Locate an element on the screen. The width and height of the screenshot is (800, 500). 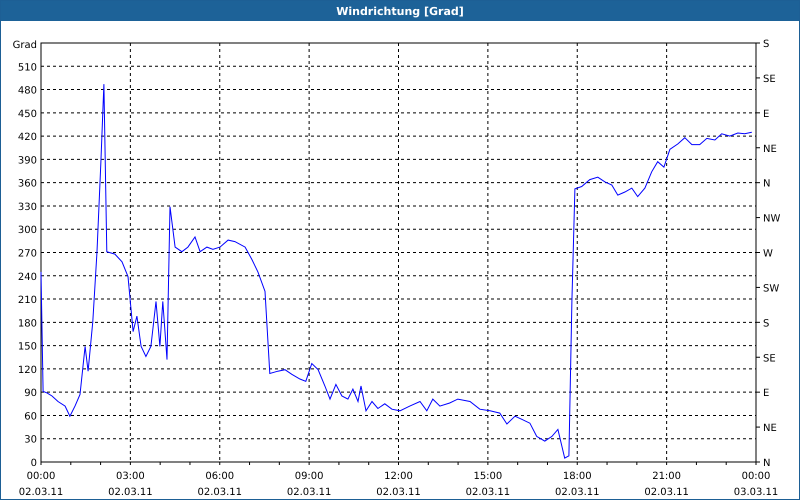
window-title: Windrichtung [Grad] is located at coordinates (400, 11).